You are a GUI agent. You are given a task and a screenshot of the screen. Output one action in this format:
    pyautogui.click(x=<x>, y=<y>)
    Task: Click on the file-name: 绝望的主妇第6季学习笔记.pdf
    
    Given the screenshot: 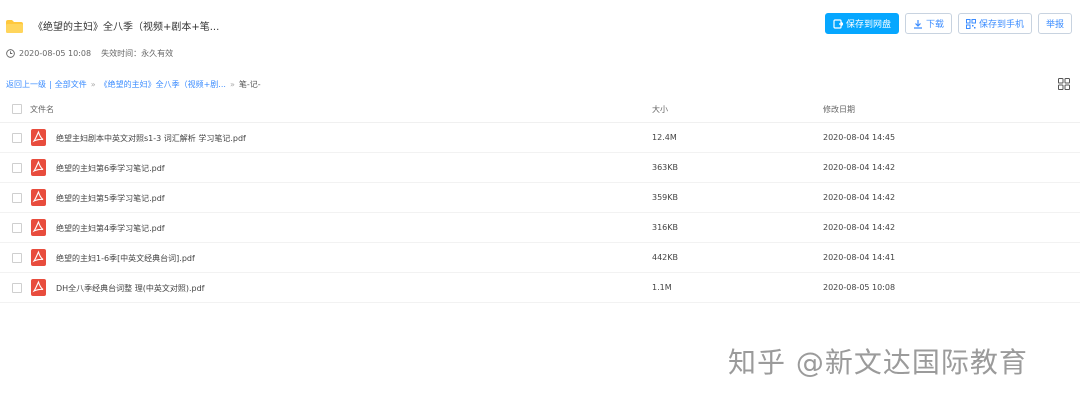 What is the action you would take?
    pyautogui.click(x=110, y=168)
    